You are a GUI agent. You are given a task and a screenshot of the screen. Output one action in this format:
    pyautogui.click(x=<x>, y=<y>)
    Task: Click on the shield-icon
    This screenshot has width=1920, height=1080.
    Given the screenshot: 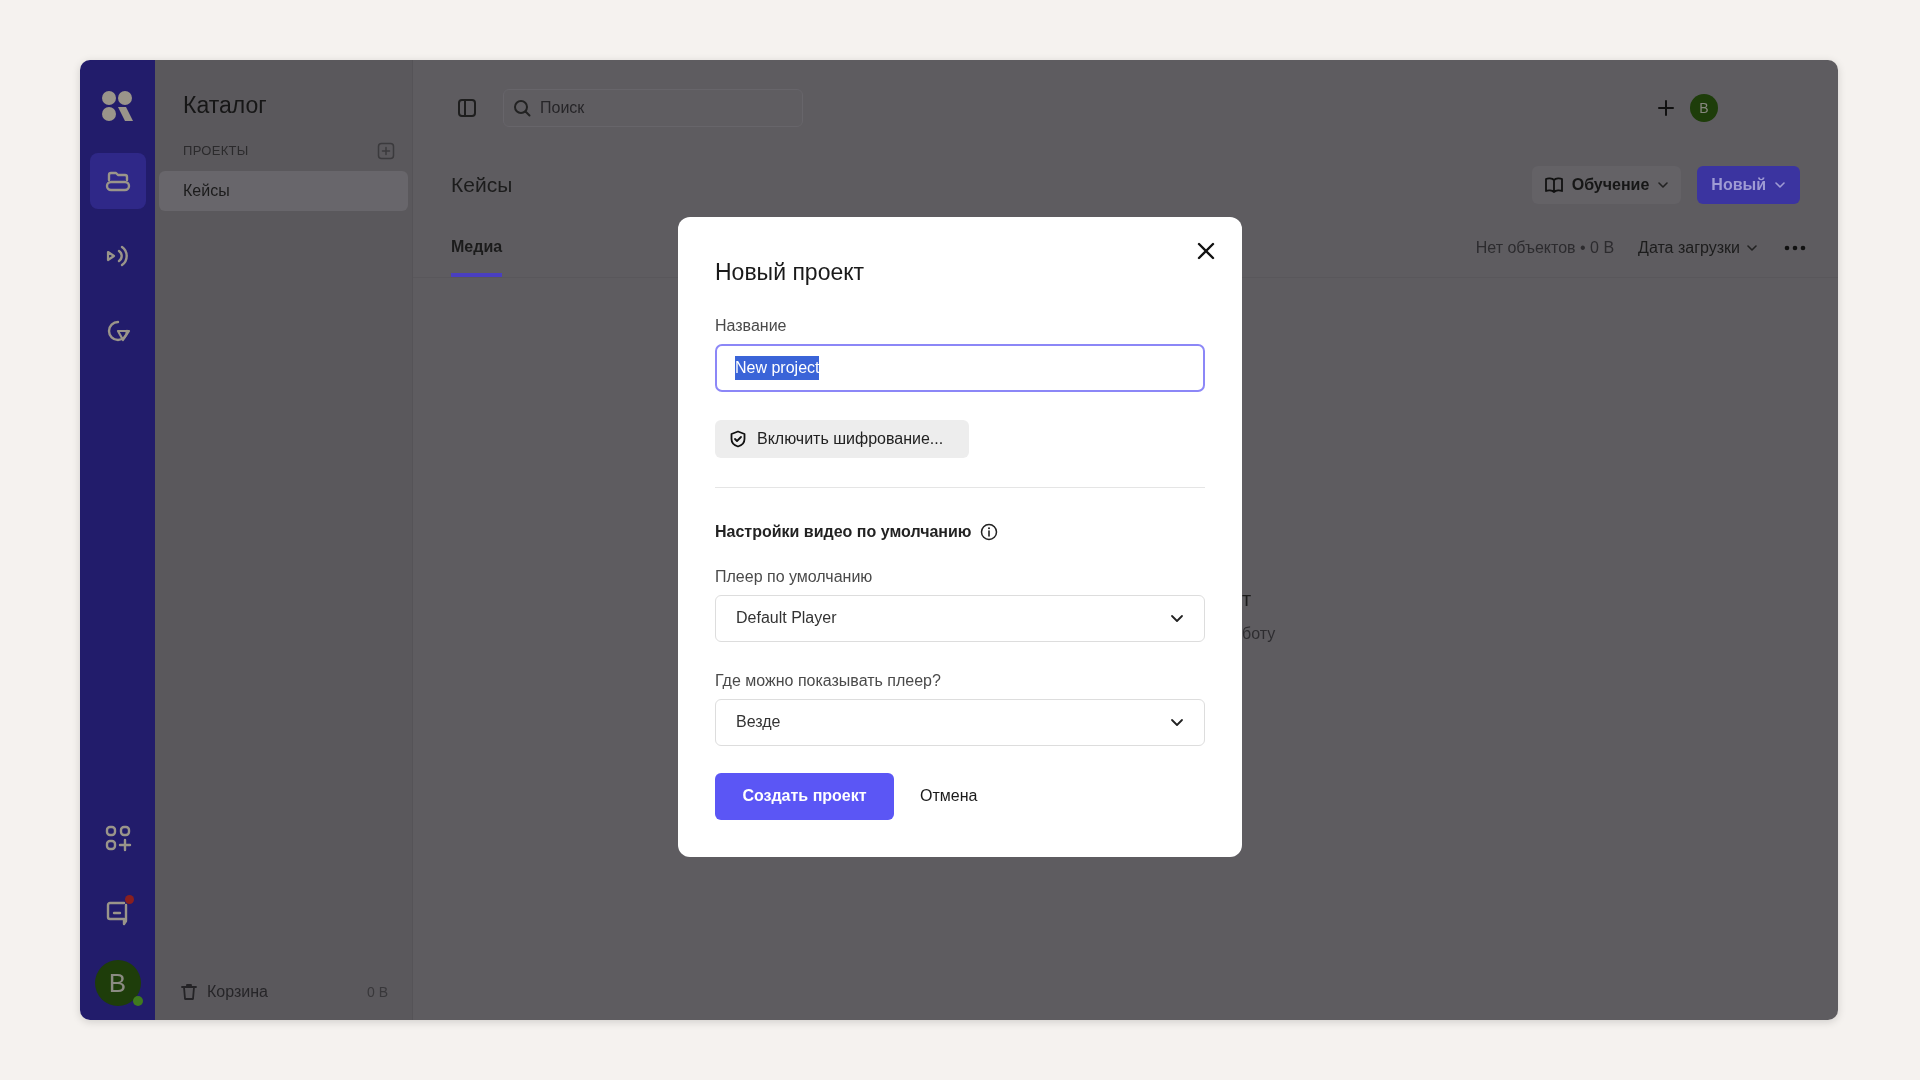 What is the action you would take?
    pyautogui.click(x=738, y=438)
    